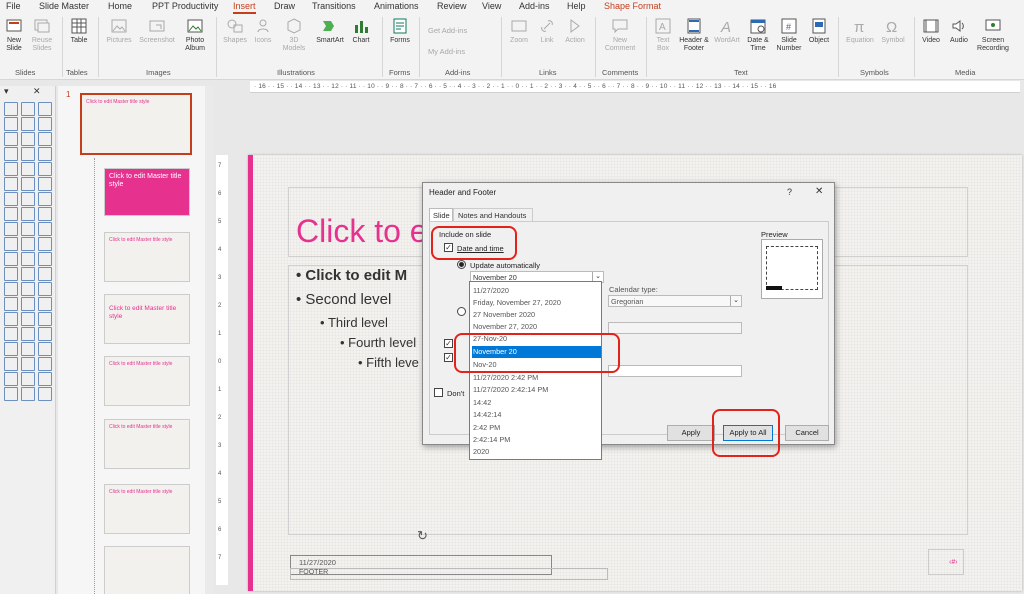 The image size is (1024, 594). Describe the element at coordinates (491, 6) in the screenshot. I see `tab-view: View` at that location.